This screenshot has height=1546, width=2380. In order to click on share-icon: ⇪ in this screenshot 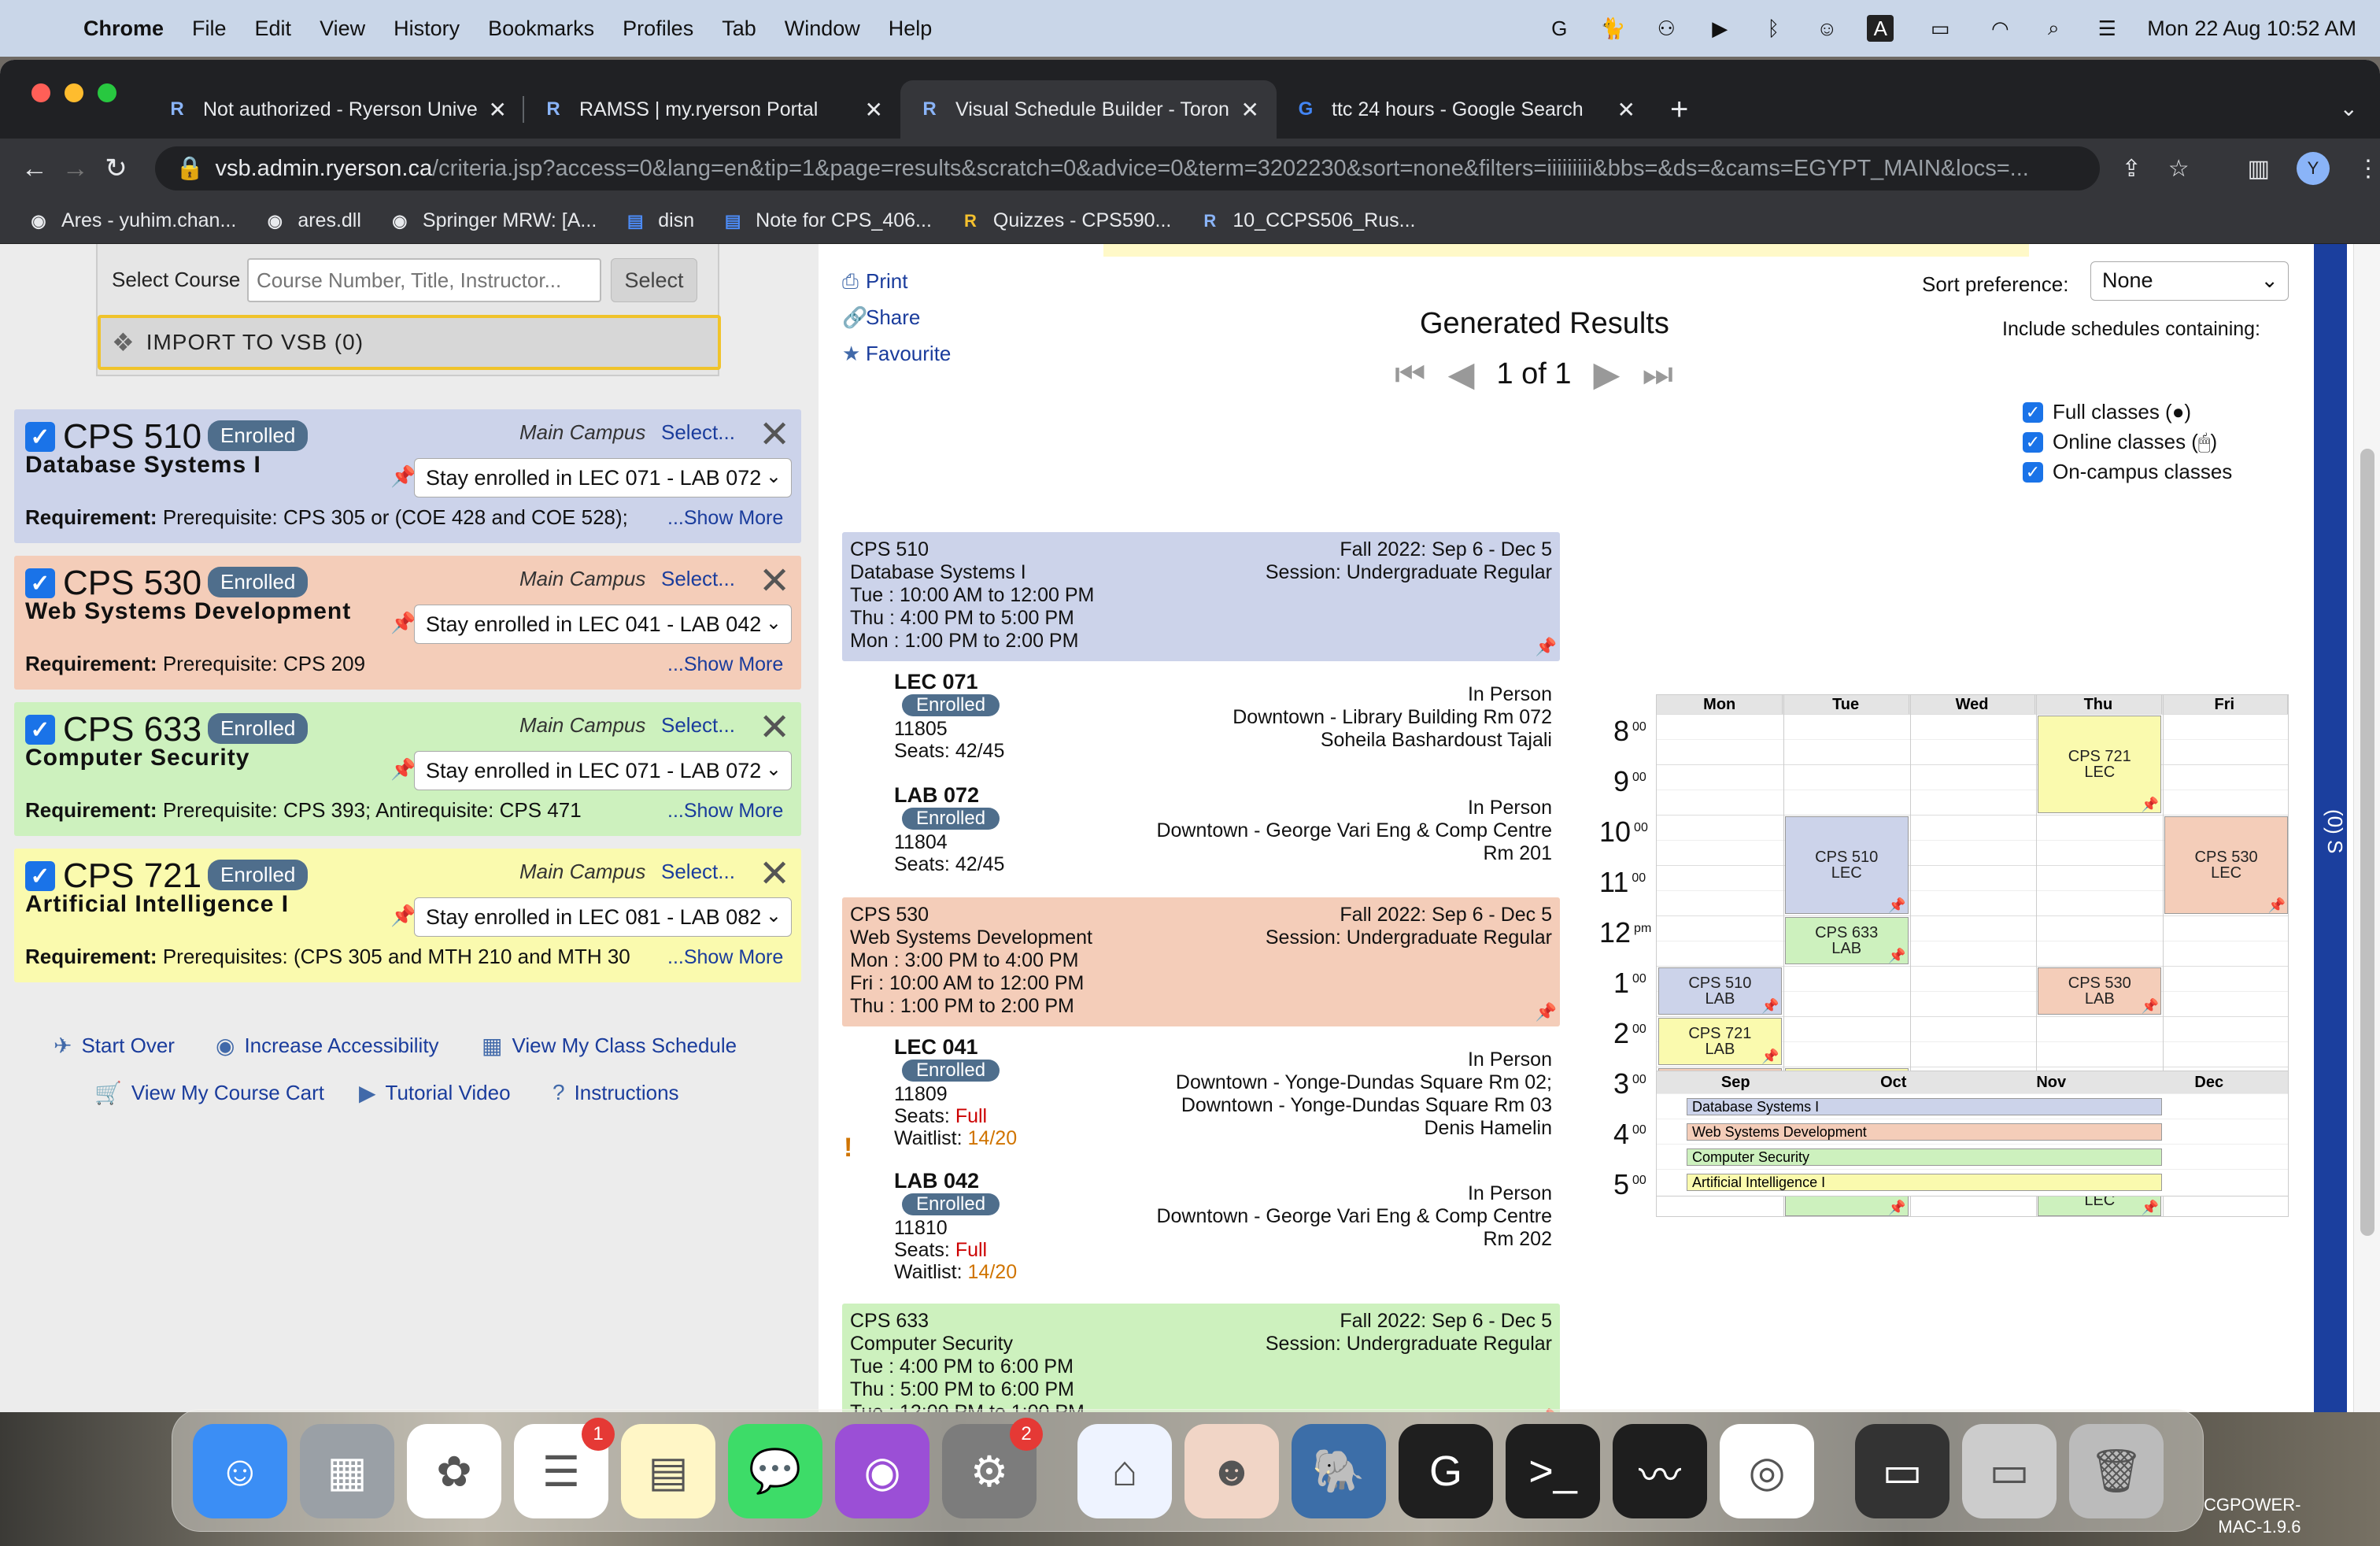, I will do `click(2132, 169)`.